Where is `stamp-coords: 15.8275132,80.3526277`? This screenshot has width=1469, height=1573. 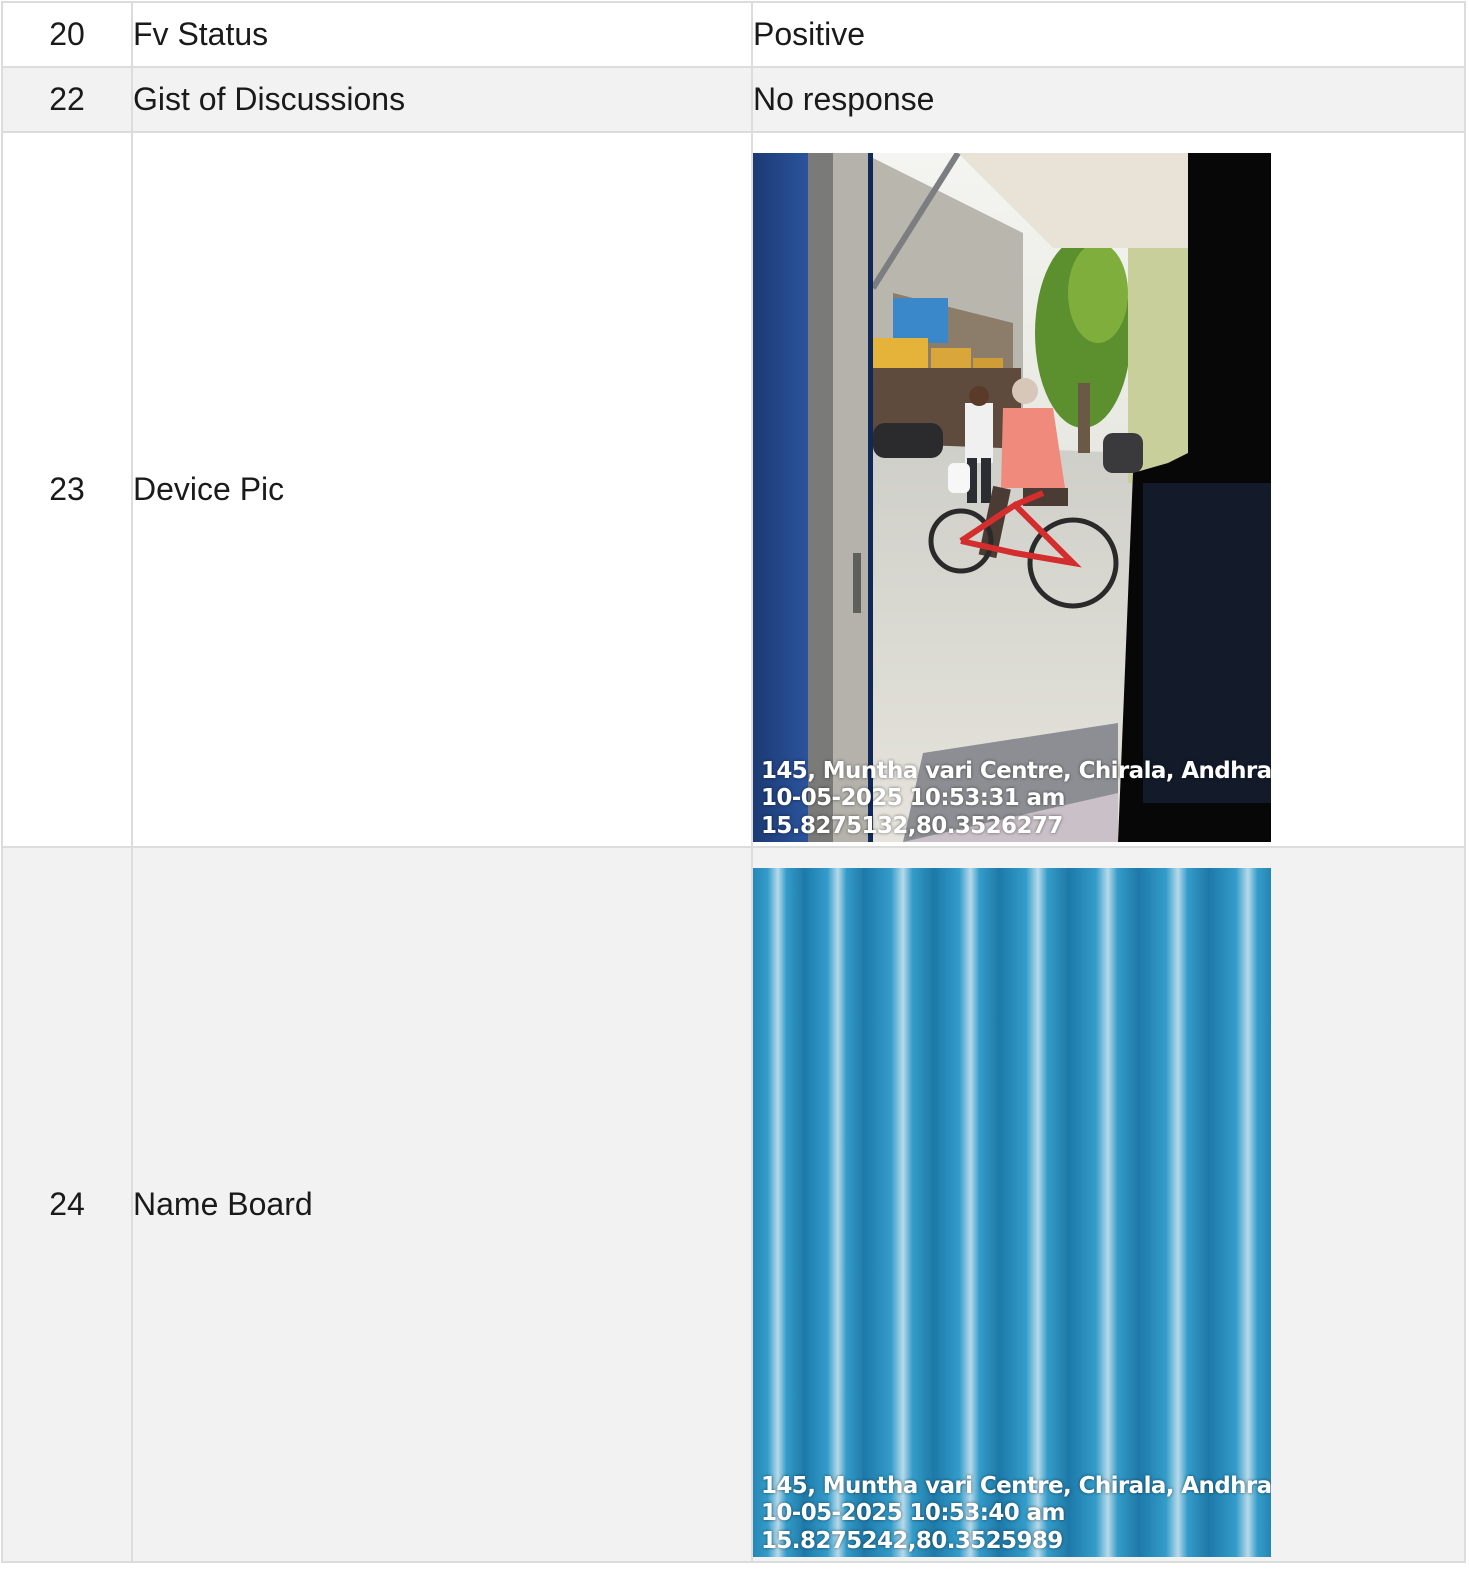 stamp-coords: 15.8275132,80.3526277 is located at coordinates (912, 825).